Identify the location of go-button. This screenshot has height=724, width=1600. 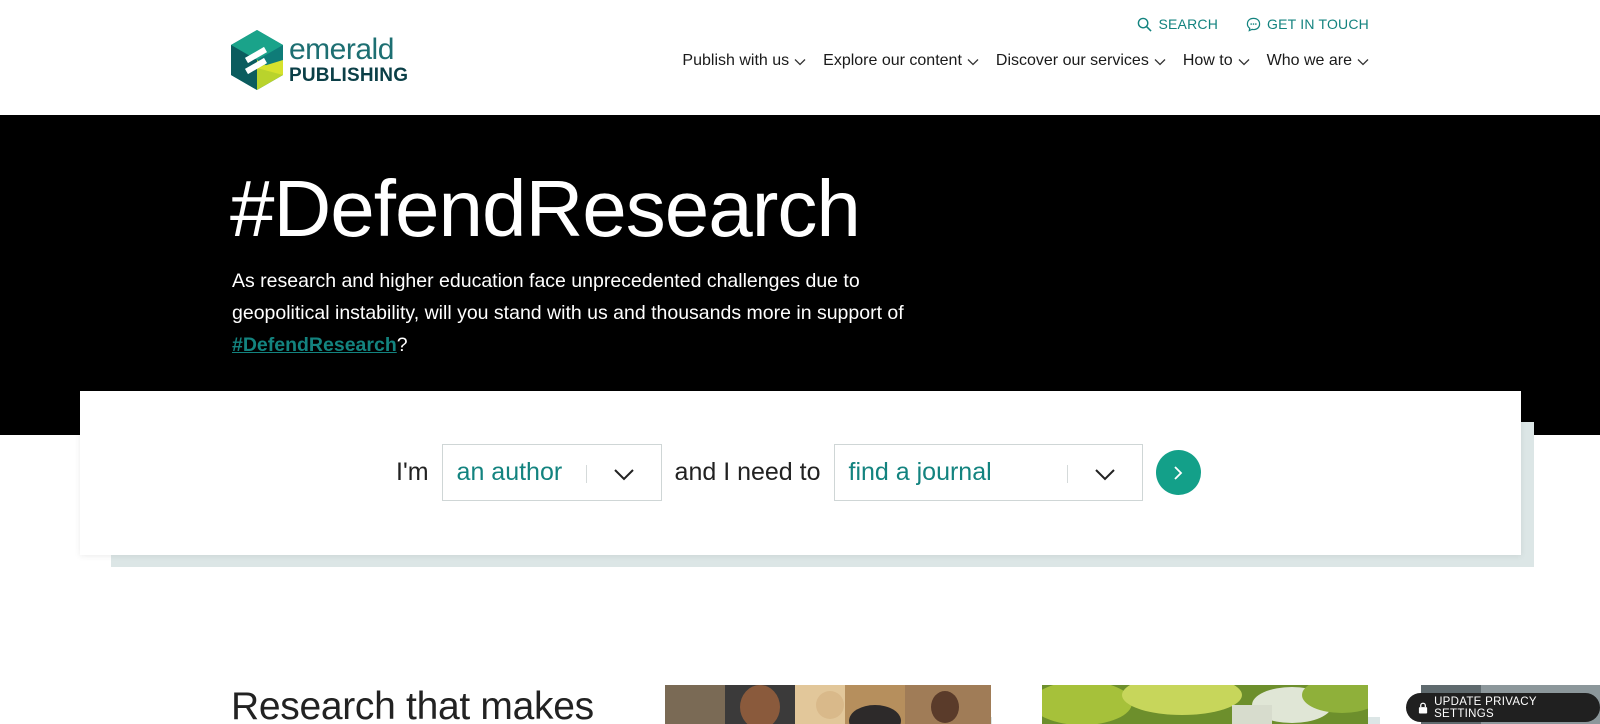
(1178, 472).